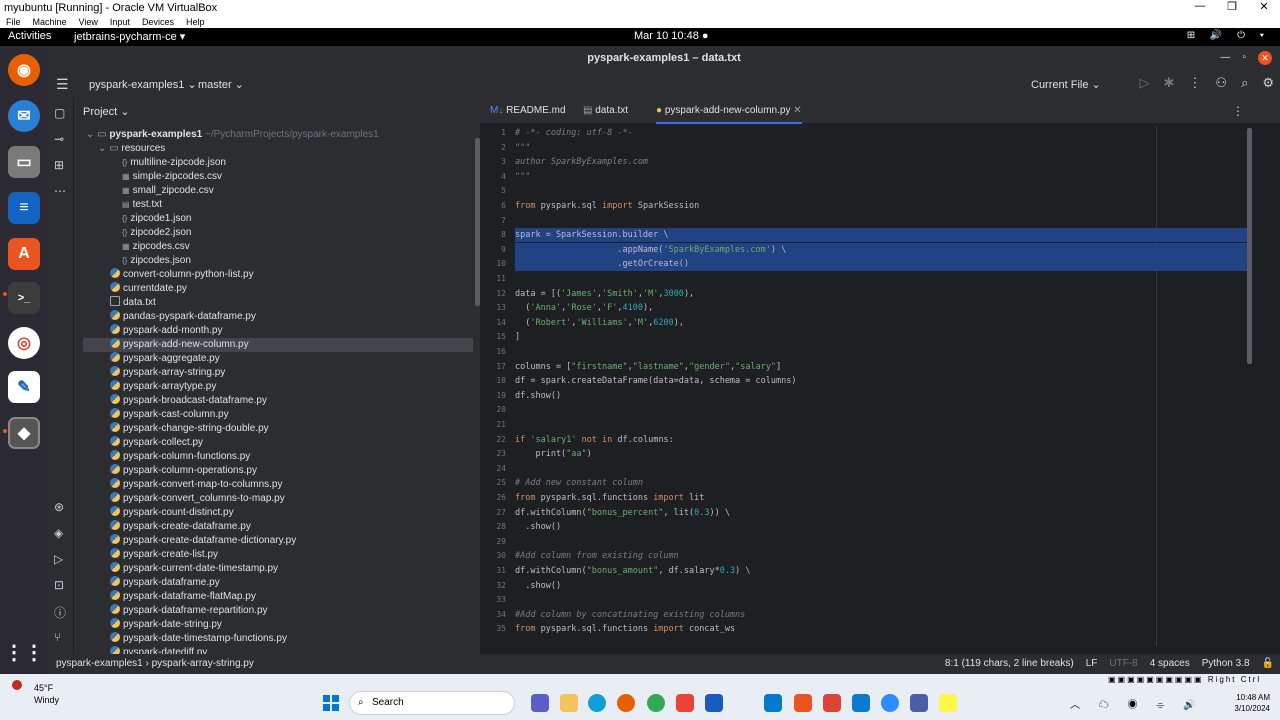  Describe the element at coordinates (163, 387) in the screenshot. I see `tree-file: pyspark-arraytype.py` at that location.